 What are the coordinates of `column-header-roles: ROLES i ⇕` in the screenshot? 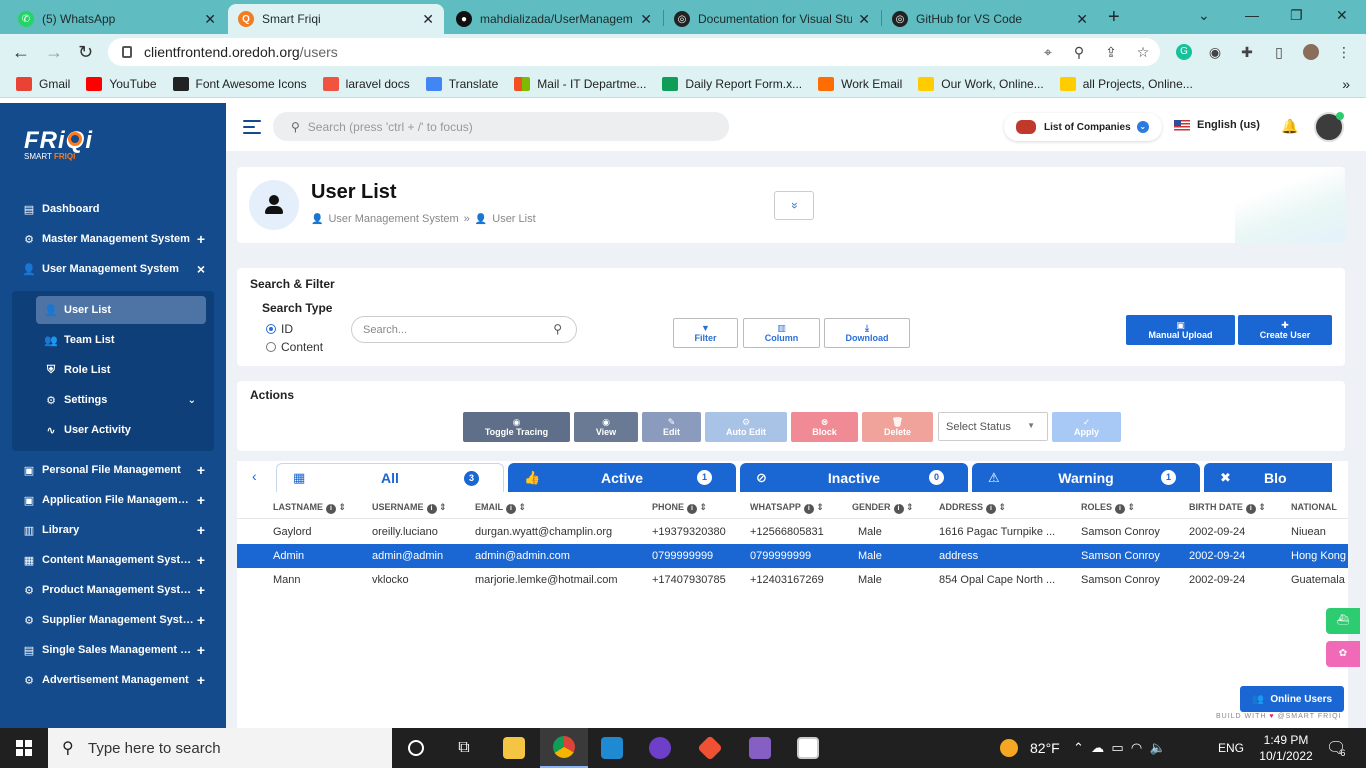 It's located at (1108, 508).